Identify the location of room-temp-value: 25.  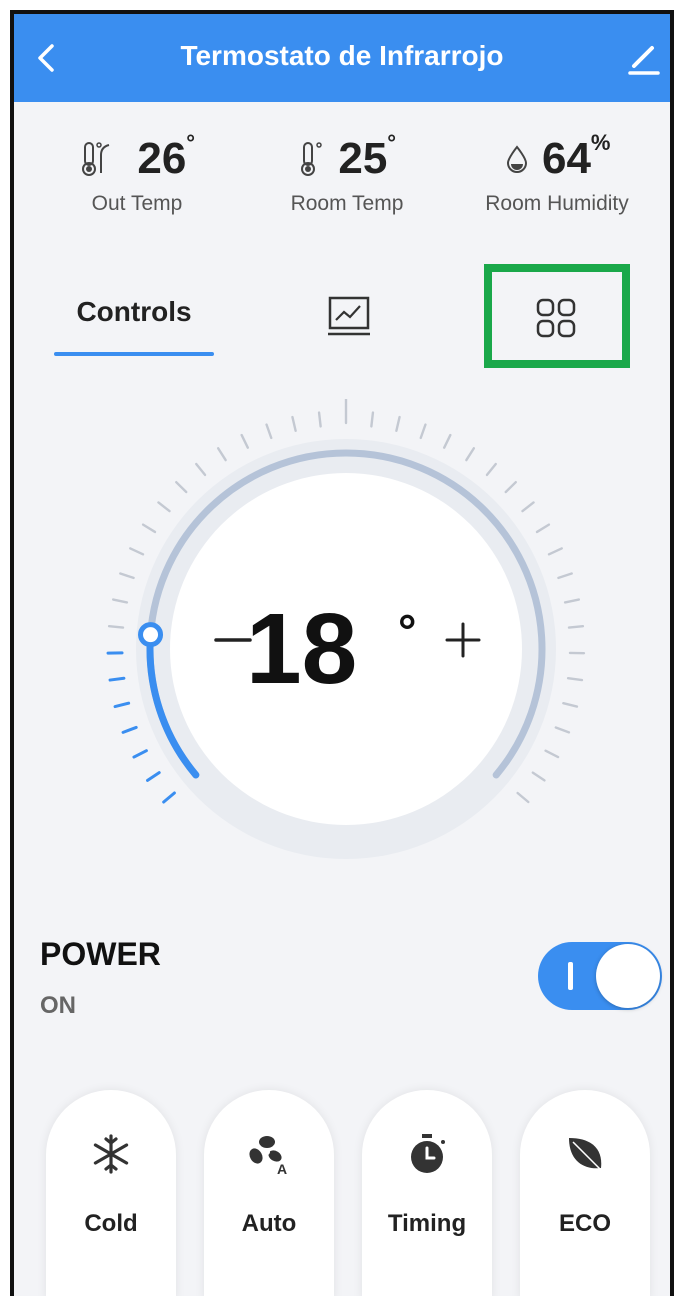
(363, 158).